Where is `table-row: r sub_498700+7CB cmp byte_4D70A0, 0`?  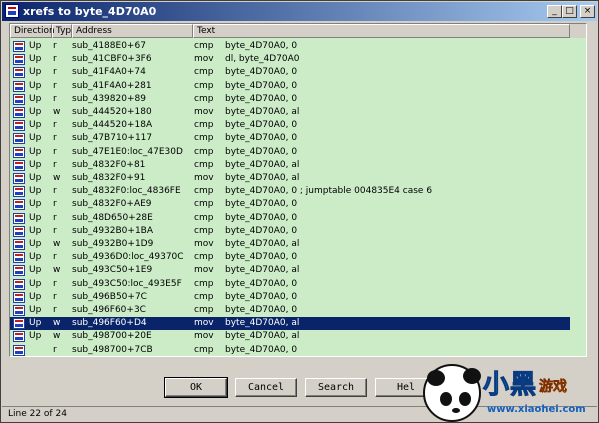
table-row: r sub_498700+7CB cmp byte_4D70A0, 0 is located at coordinates (290, 350).